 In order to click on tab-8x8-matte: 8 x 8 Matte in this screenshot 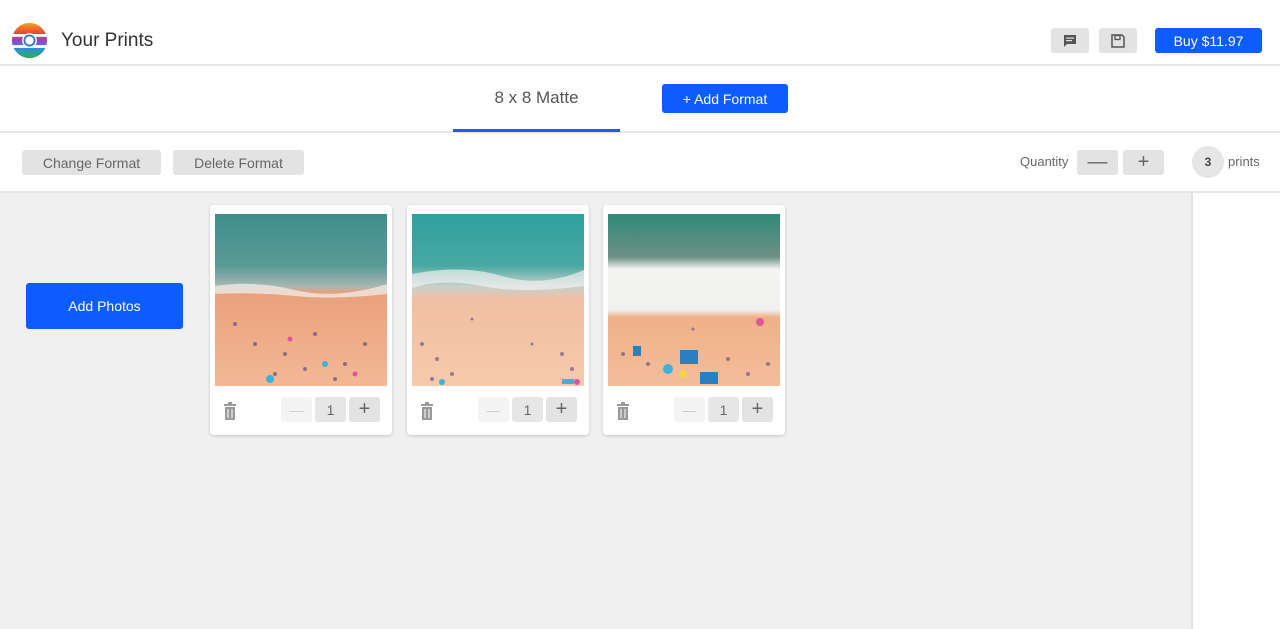, I will do `click(536, 99)`.